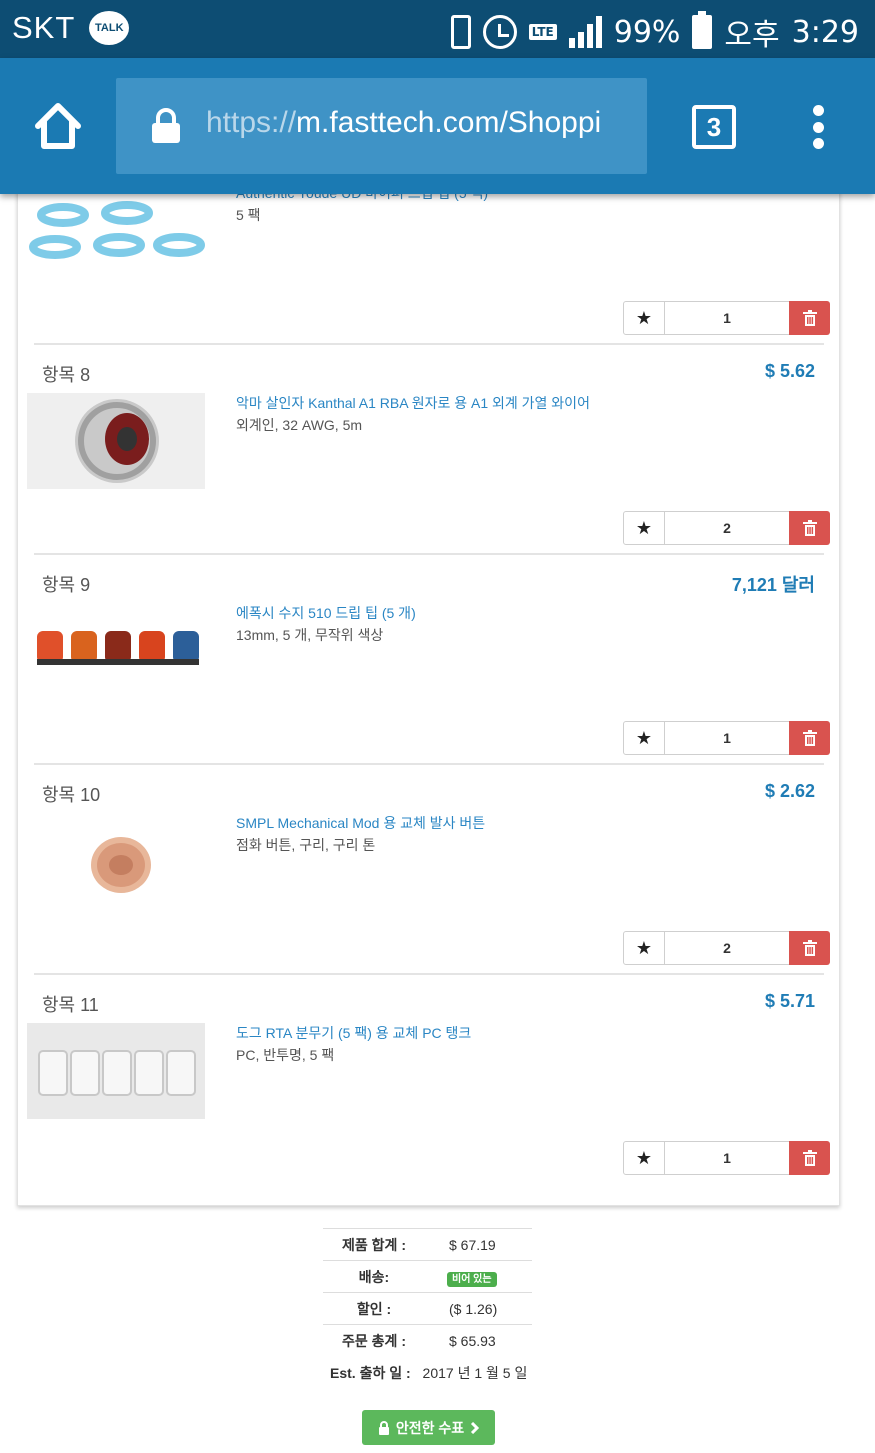 This screenshot has height=1453, width=875. Describe the element at coordinates (542, 32) in the screenshot. I see `lte-icon: LTE` at that location.